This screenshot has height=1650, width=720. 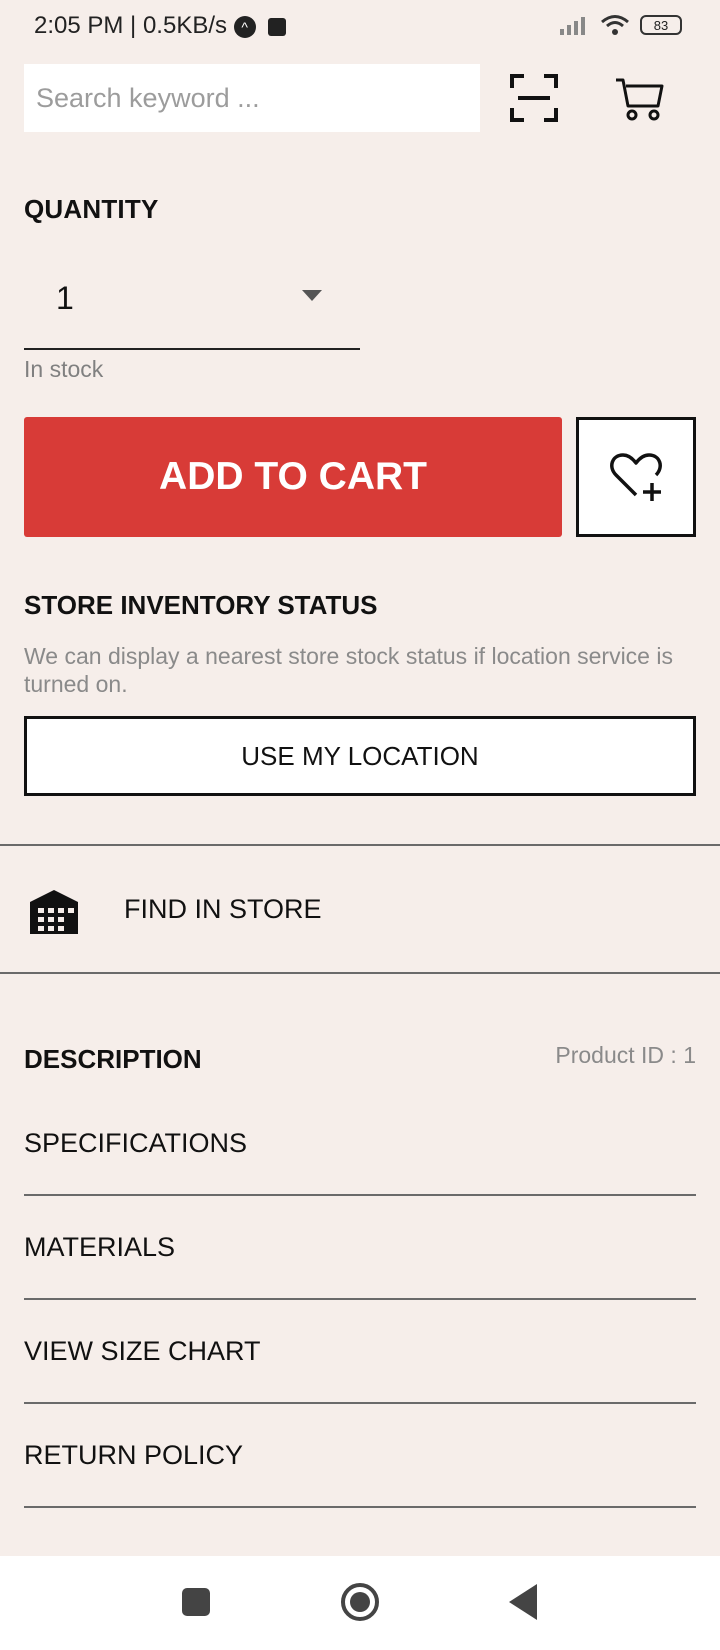 I want to click on dropdown-caret-icon, so click(x=312, y=295).